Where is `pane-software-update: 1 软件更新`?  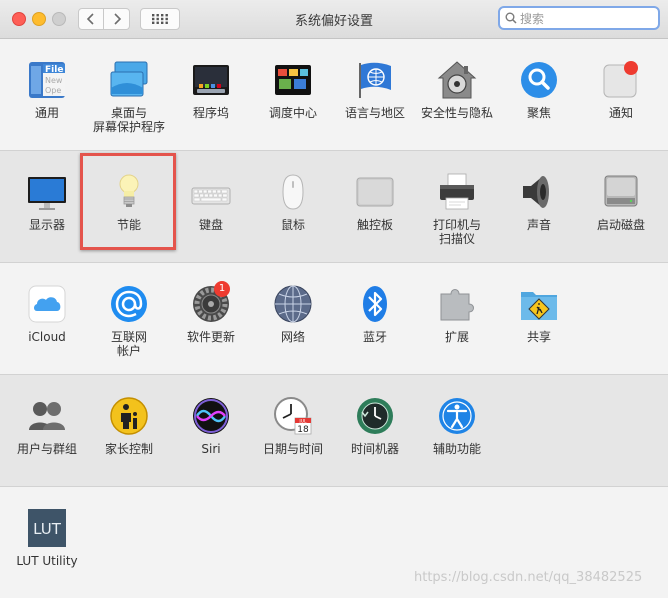 pane-software-update: 1 软件更新 is located at coordinates (211, 312).